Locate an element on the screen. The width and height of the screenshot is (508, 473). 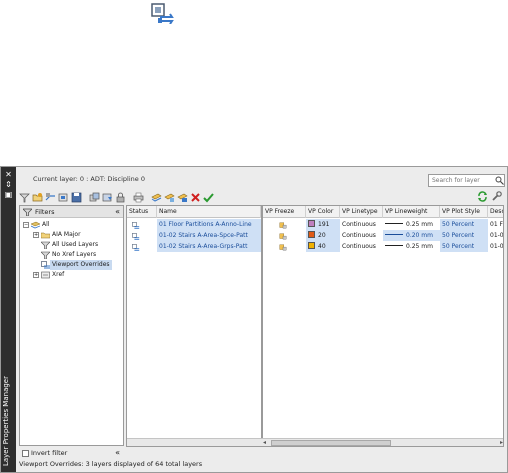
filter-viewport-overrides-label: Viewport Overrides is located at coordinates (81, 265).